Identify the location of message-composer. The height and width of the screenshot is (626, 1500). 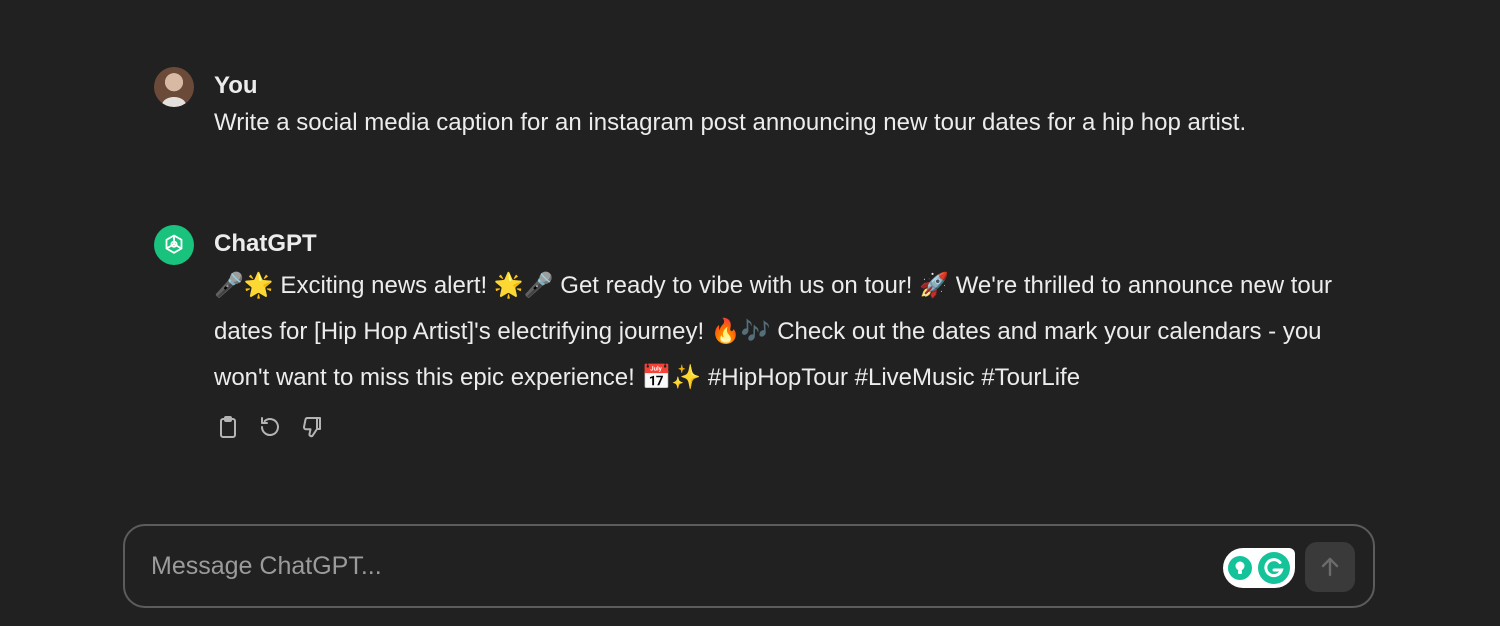
(749, 566).